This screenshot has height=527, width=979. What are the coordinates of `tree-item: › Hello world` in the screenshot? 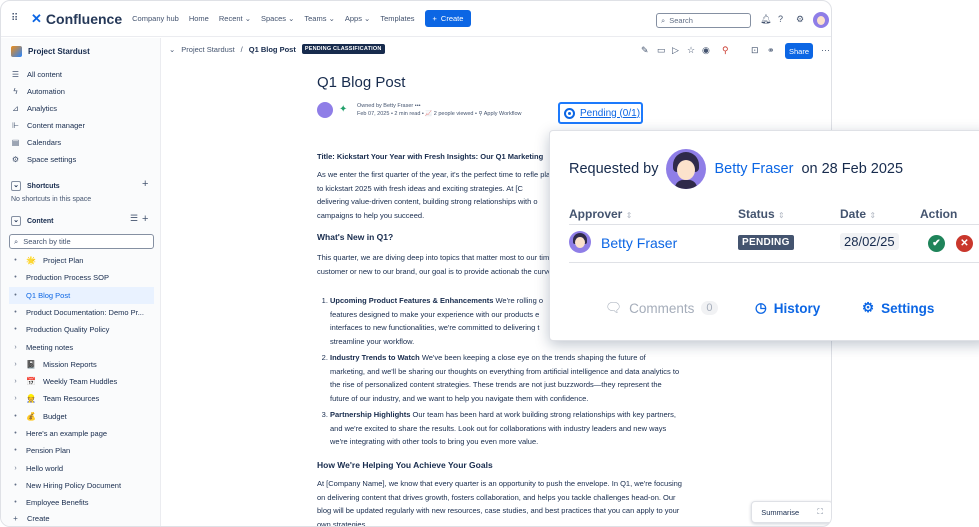 It's located at (81, 468).